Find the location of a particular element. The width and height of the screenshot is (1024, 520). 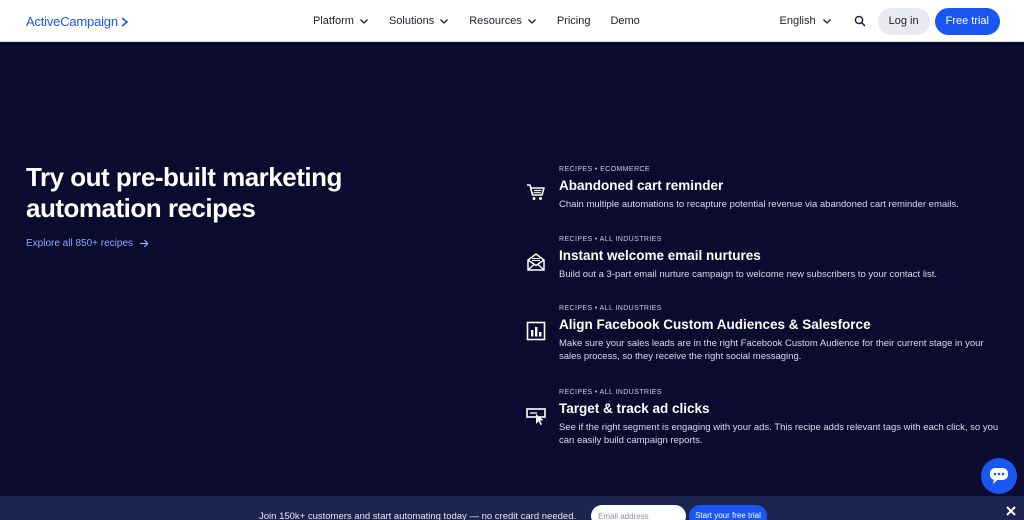

nav-resources-label: Resources is located at coordinates (495, 21).